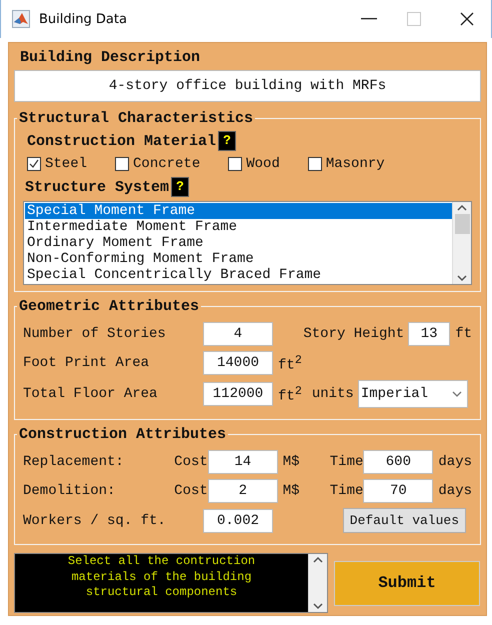 The height and width of the screenshot is (625, 492). What do you see at coordinates (109, 306) in the screenshot?
I see `panel-title: Geometric Attributes` at bounding box center [109, 306].